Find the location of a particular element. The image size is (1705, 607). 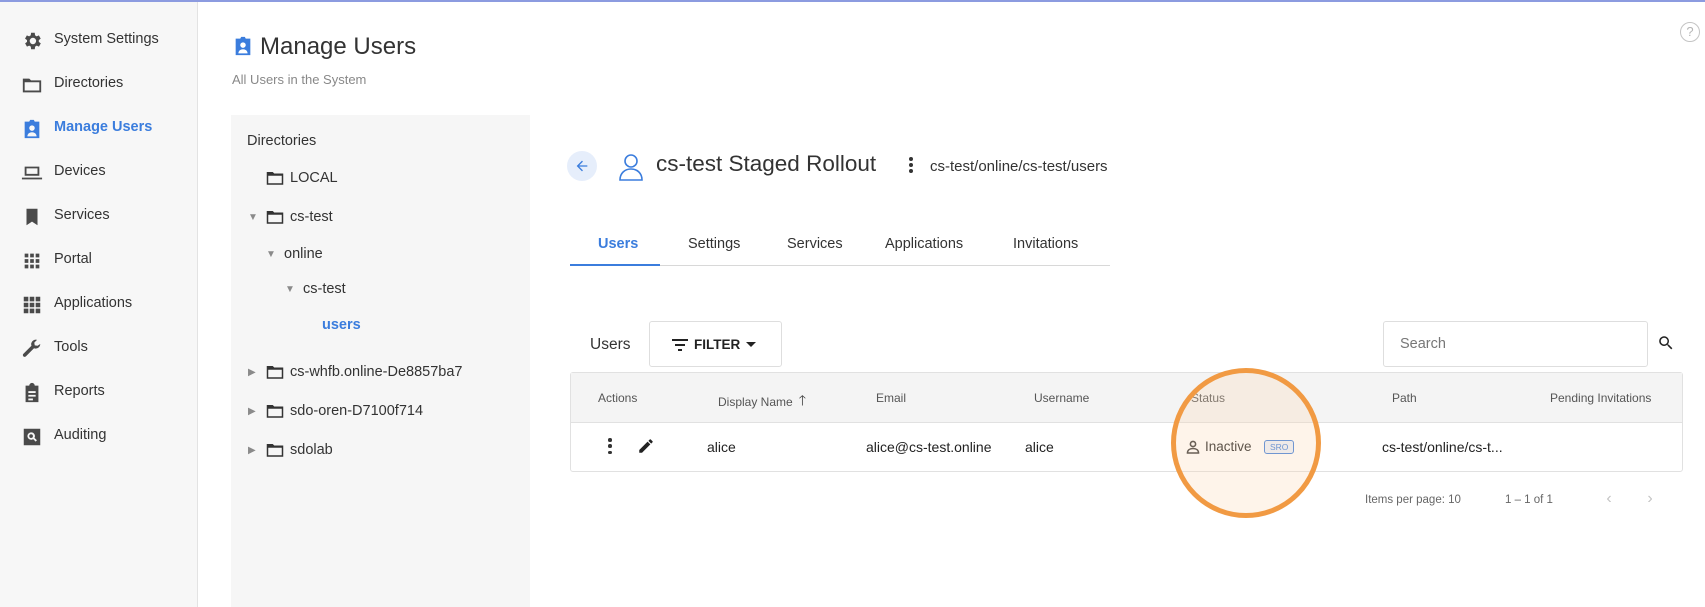

users-section-label: Users is located at coordinates (610, 344).